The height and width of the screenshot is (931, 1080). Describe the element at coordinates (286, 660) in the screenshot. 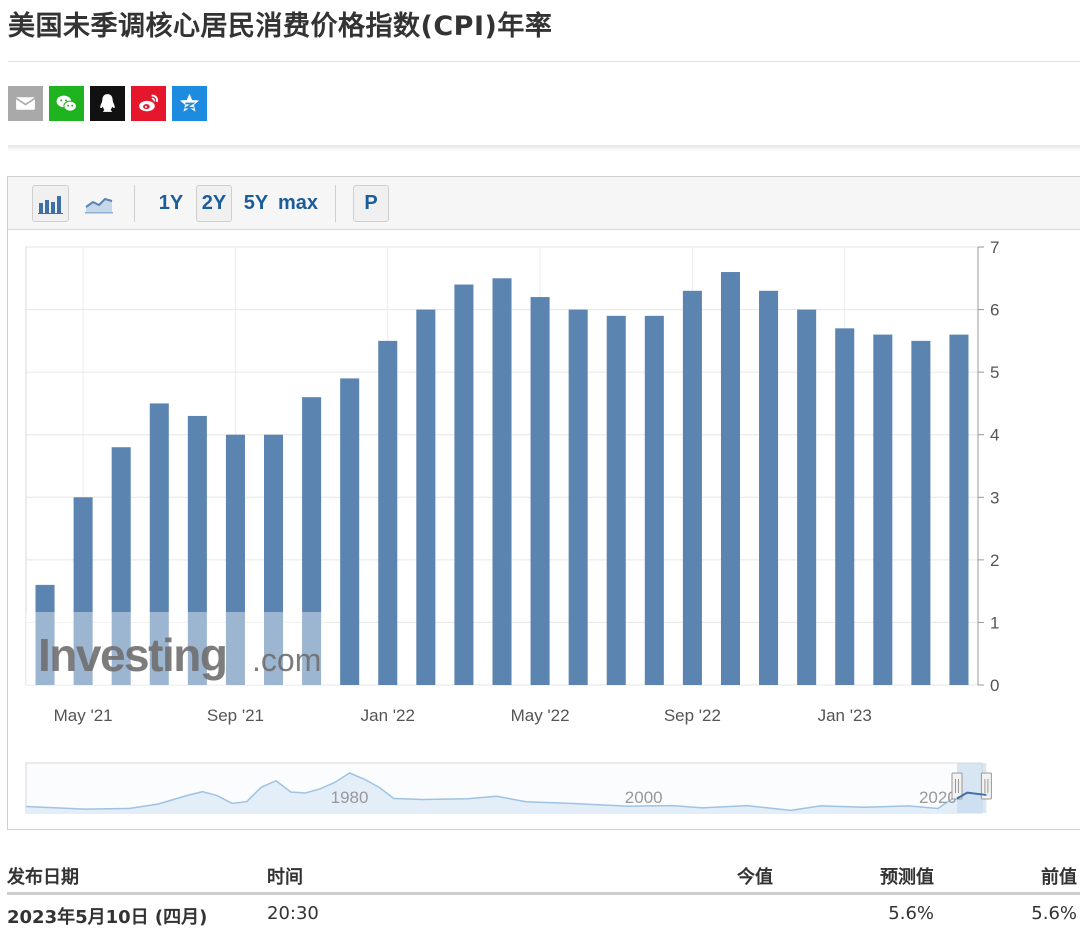

I see `watermark-suffix: .com` at that location.